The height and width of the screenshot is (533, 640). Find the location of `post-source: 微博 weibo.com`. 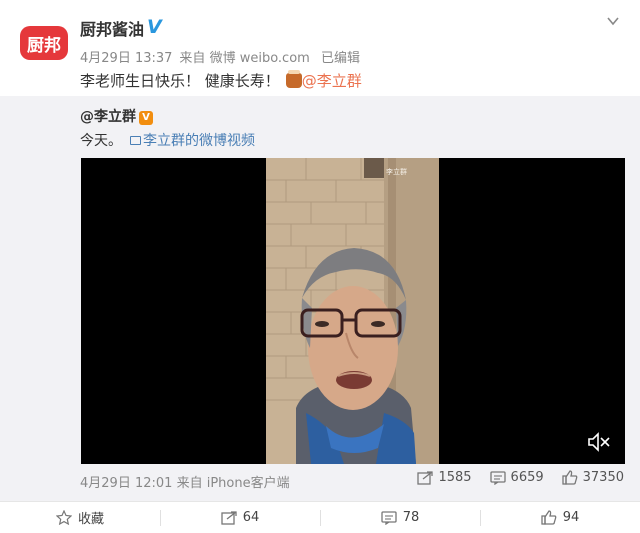

post-source: 微博 weibo.com is located at coordinates (260, 58).